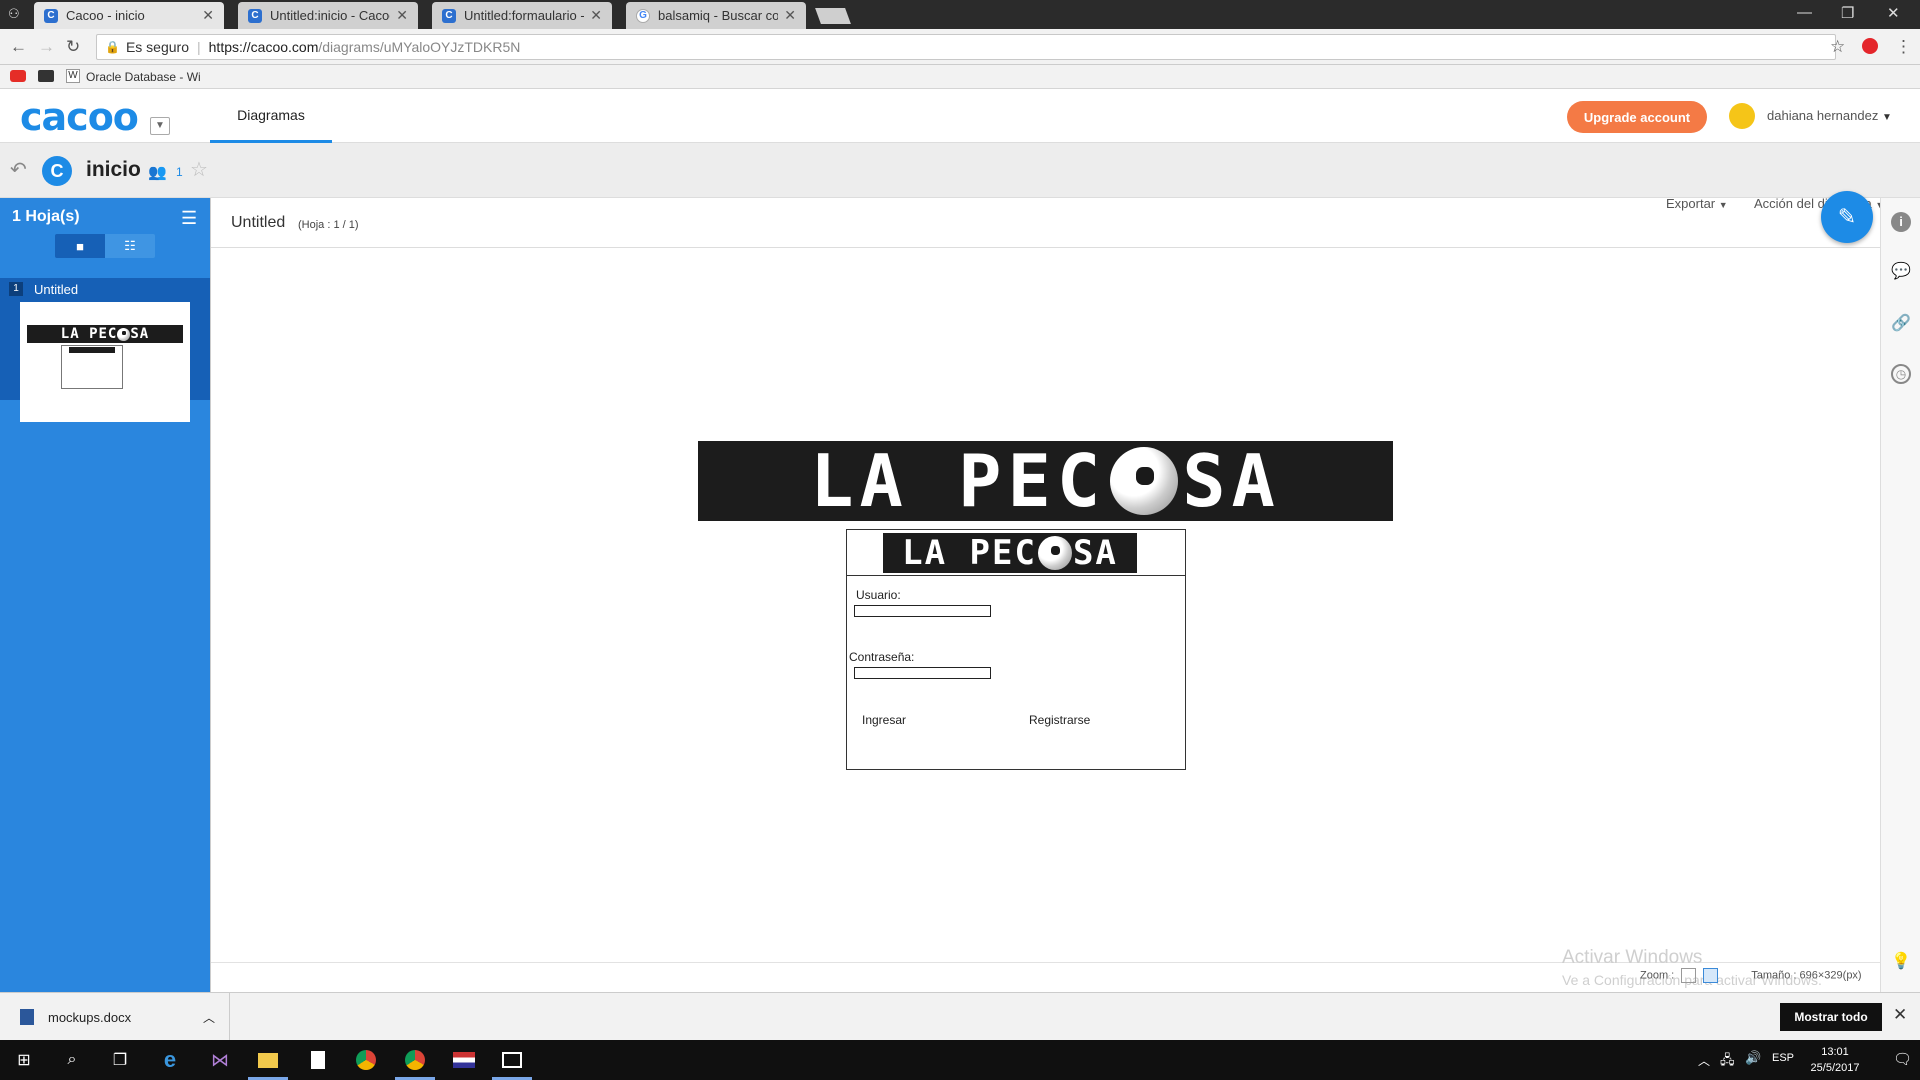  I want to click on chevron-down-icon: ▼, so click(160, 126).